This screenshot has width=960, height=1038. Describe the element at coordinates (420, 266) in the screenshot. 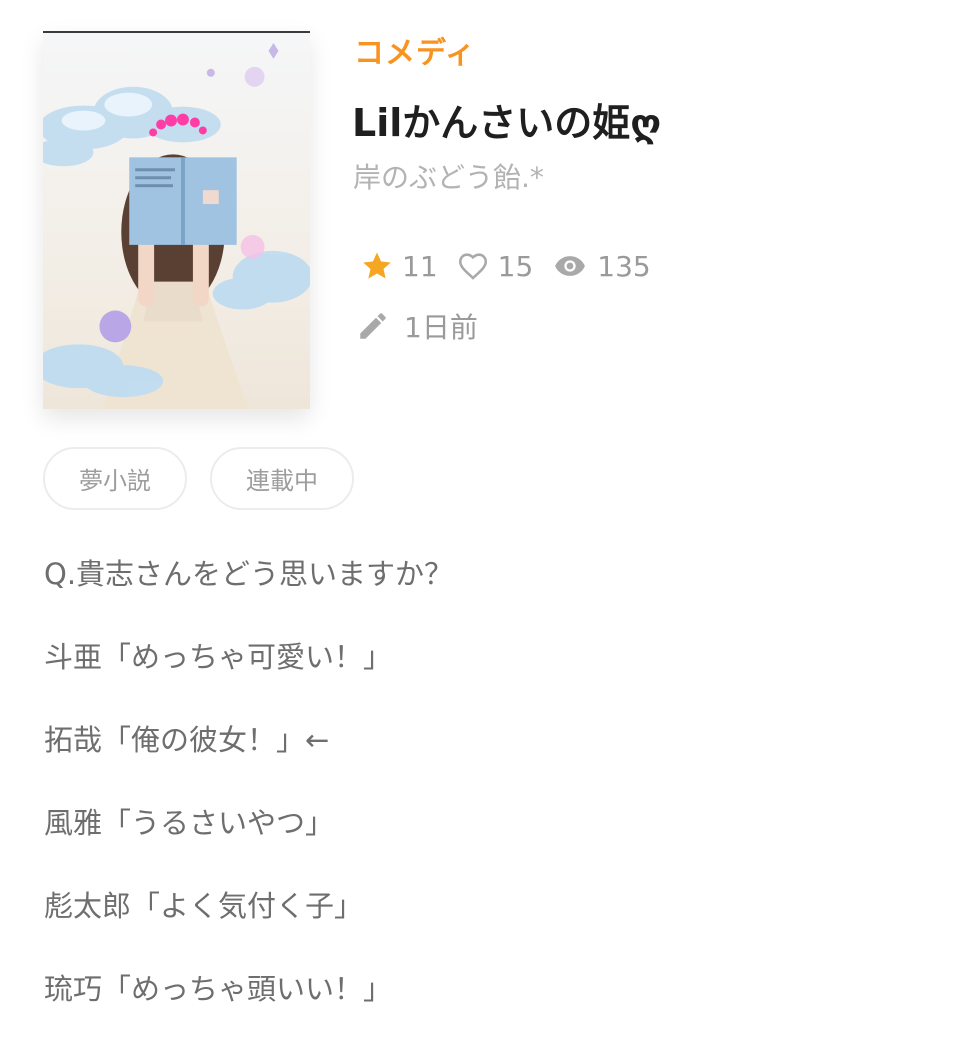

I see `star-count: 11` at that location.